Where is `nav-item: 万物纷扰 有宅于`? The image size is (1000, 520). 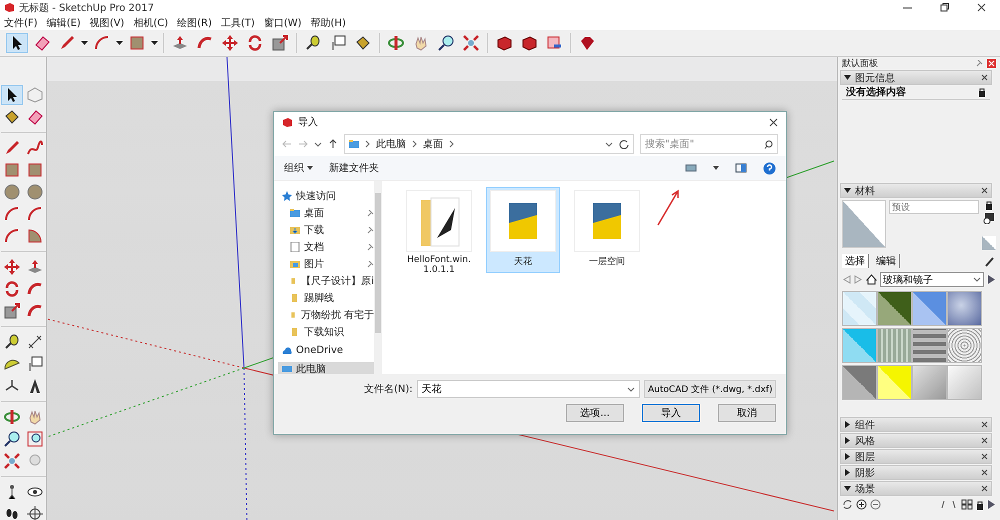 nav-item: 万物纷扰 有宅于 is located at coordinates (326, 315).